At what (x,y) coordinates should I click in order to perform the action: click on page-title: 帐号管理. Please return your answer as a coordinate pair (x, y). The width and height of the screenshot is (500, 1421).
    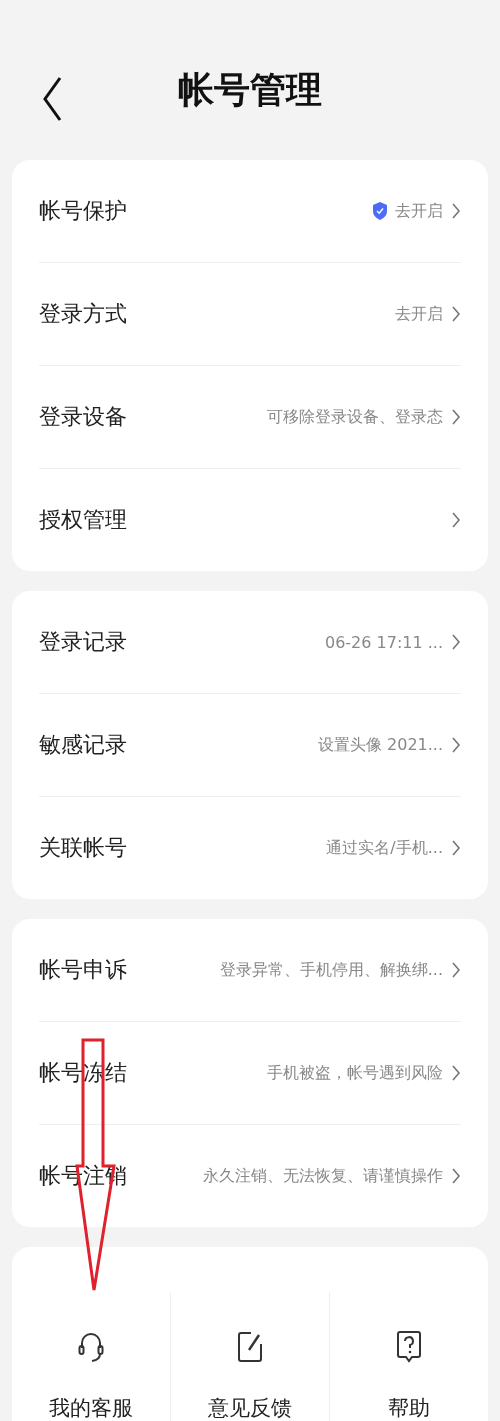
    Looking at the image, I should click on (250, 89).